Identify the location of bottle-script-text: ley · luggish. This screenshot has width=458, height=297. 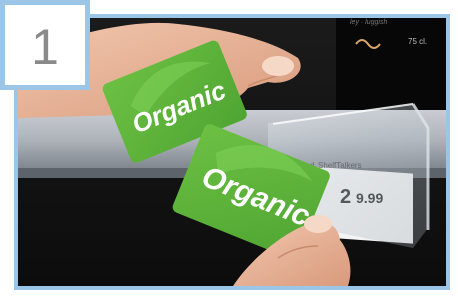
(368, 22).